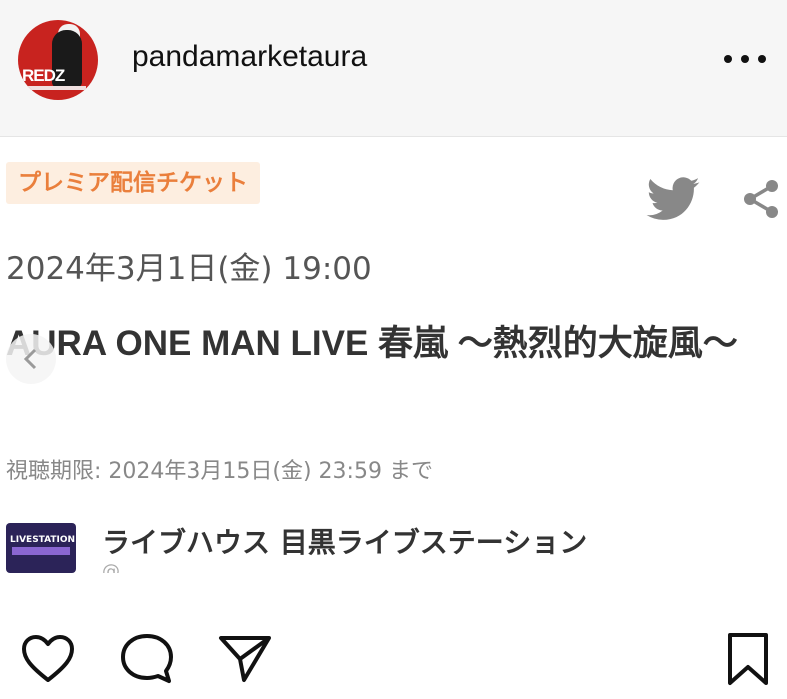 The width and height of the screenshot is (787, 699). Describe the element at coordinates (41, 551) in the screenshot. I see `venue-thumbnail-band` at that location.